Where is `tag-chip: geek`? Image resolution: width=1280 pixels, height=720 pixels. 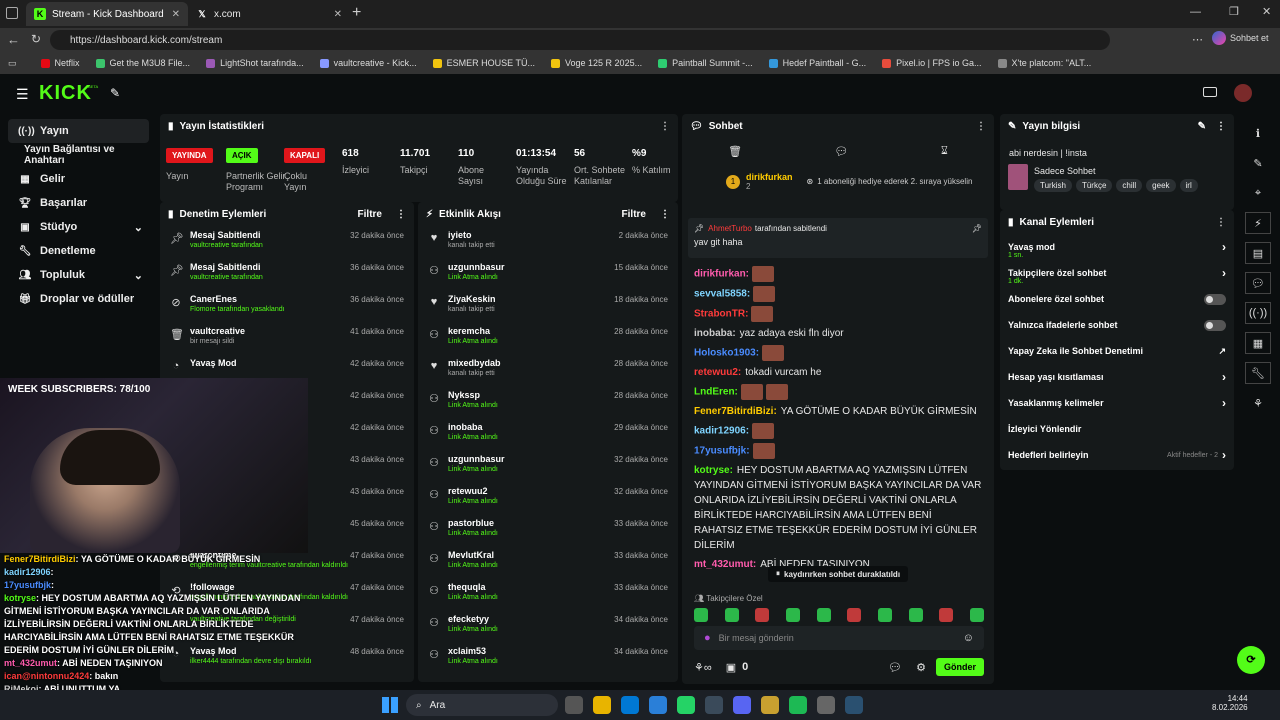 tag-chip: geek is located at coordinates (1161, 185).